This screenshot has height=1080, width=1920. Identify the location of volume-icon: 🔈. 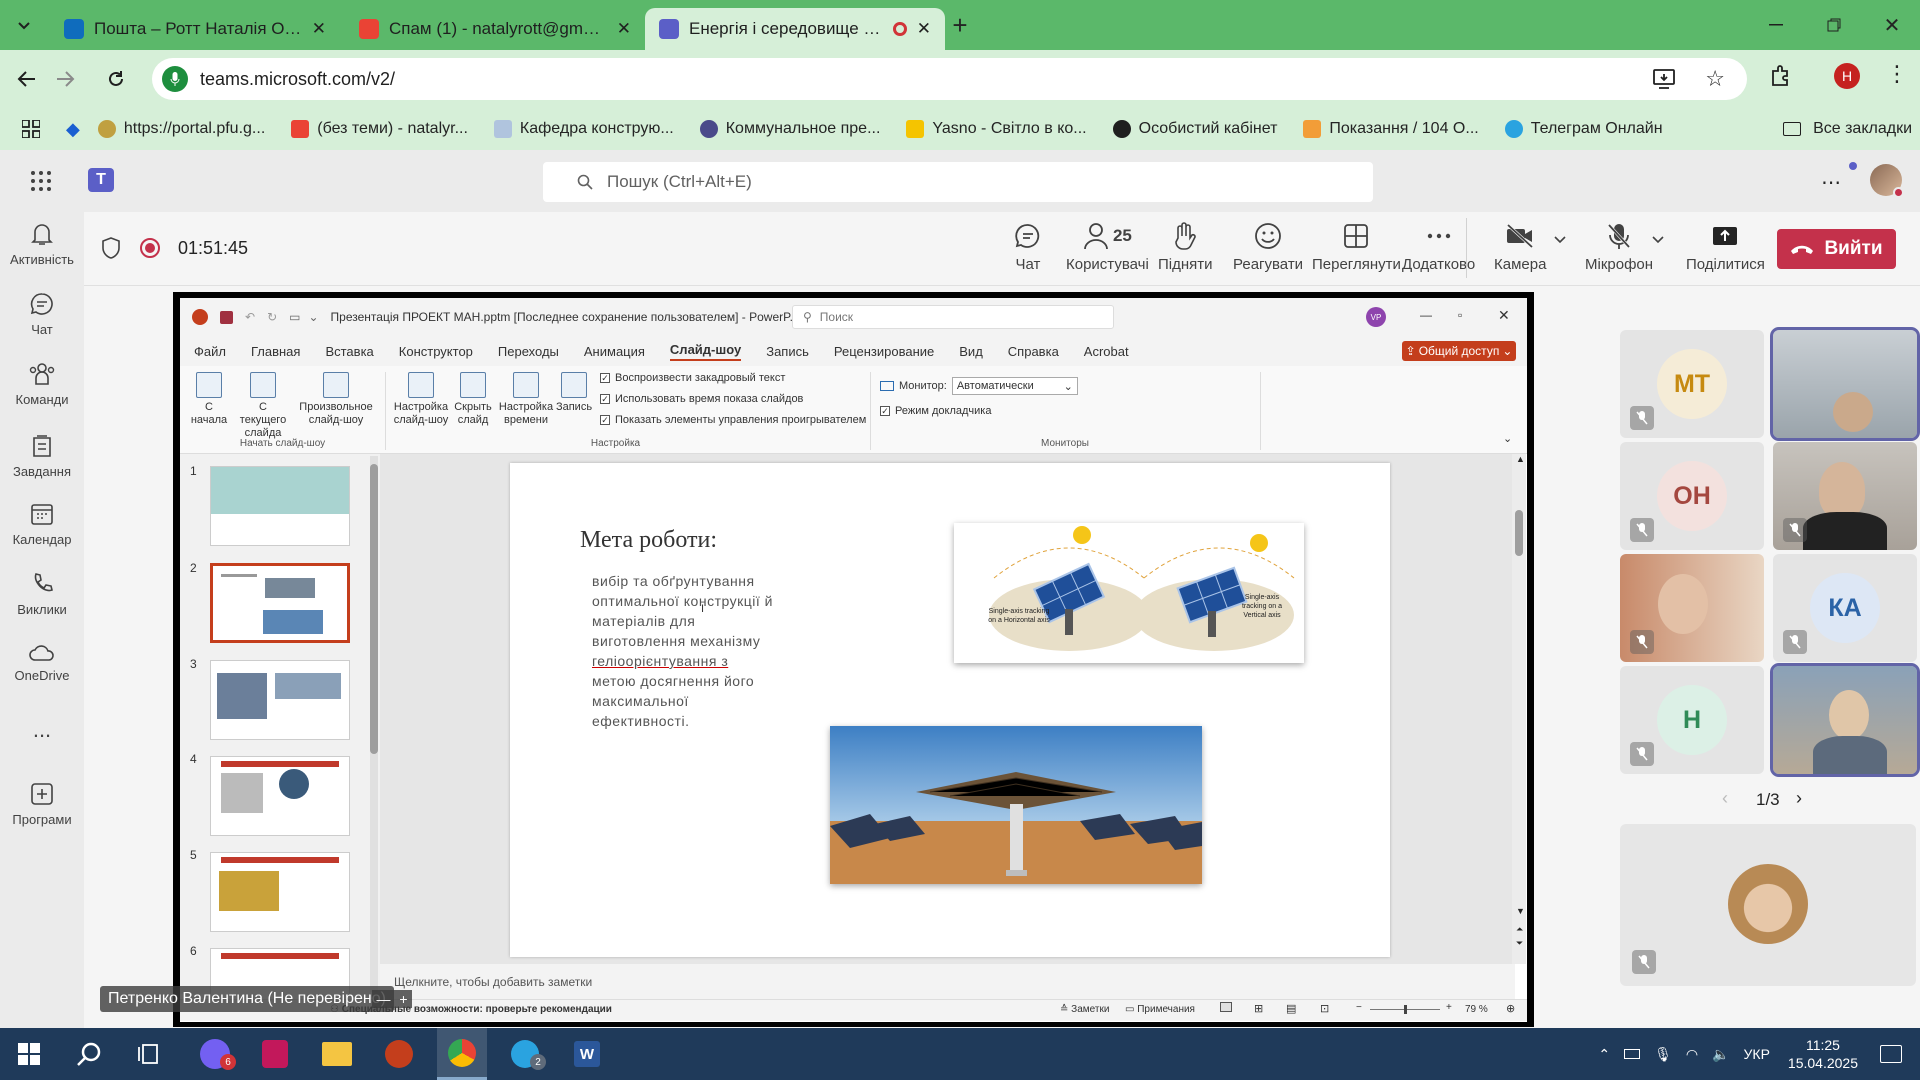
(1720, 1054).